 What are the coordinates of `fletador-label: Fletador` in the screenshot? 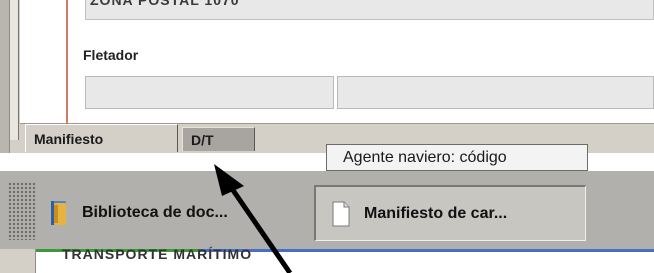 It's located at (111, 55).